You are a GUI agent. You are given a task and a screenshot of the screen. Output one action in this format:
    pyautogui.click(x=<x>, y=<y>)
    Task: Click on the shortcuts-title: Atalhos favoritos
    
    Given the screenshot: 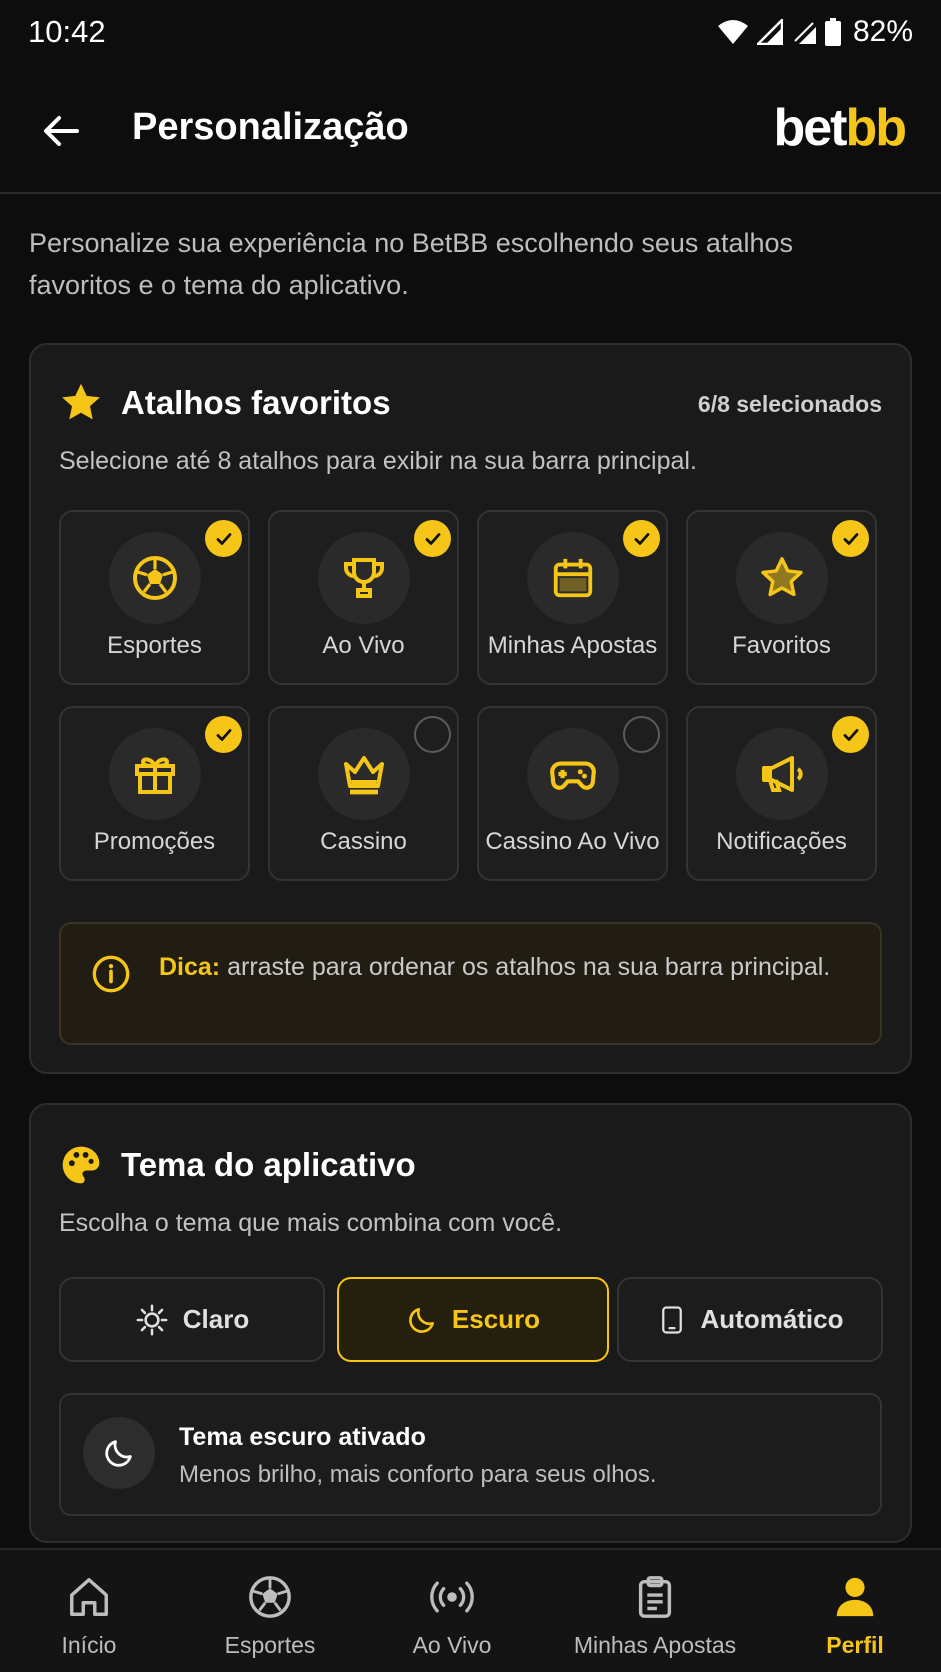 What is the action you would take?
    pyautogui.click(x=256, y=402)
    